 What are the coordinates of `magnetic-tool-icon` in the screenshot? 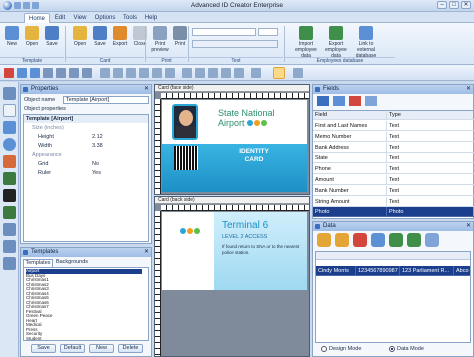 It's located at (9, 263).